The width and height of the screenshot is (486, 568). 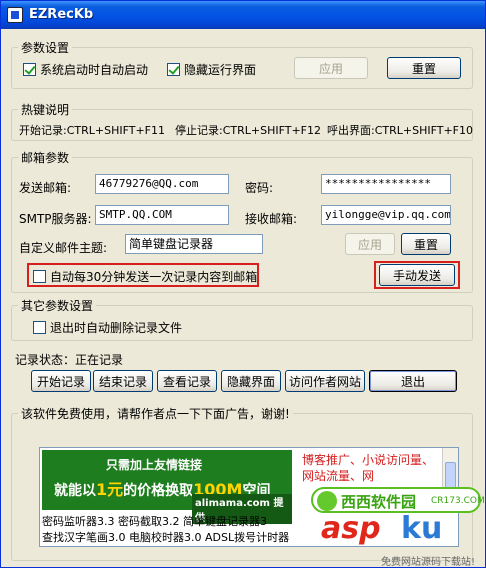 I want to click on view-record-button: 查看记录, so click(x=187, y=381).